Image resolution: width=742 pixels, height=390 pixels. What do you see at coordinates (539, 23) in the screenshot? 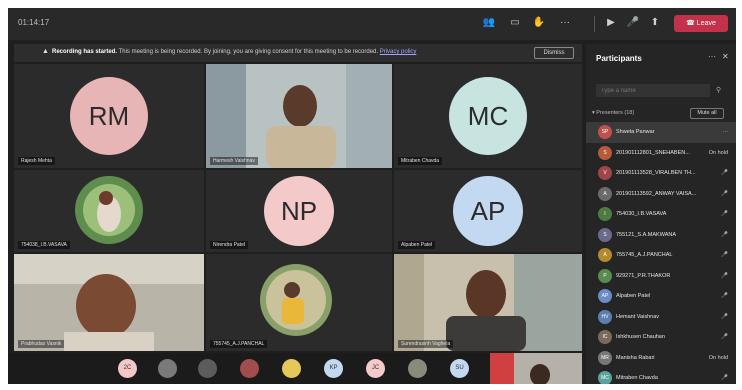
I see `raise-hand-icon: ✋` at bounding box center [539, 23].